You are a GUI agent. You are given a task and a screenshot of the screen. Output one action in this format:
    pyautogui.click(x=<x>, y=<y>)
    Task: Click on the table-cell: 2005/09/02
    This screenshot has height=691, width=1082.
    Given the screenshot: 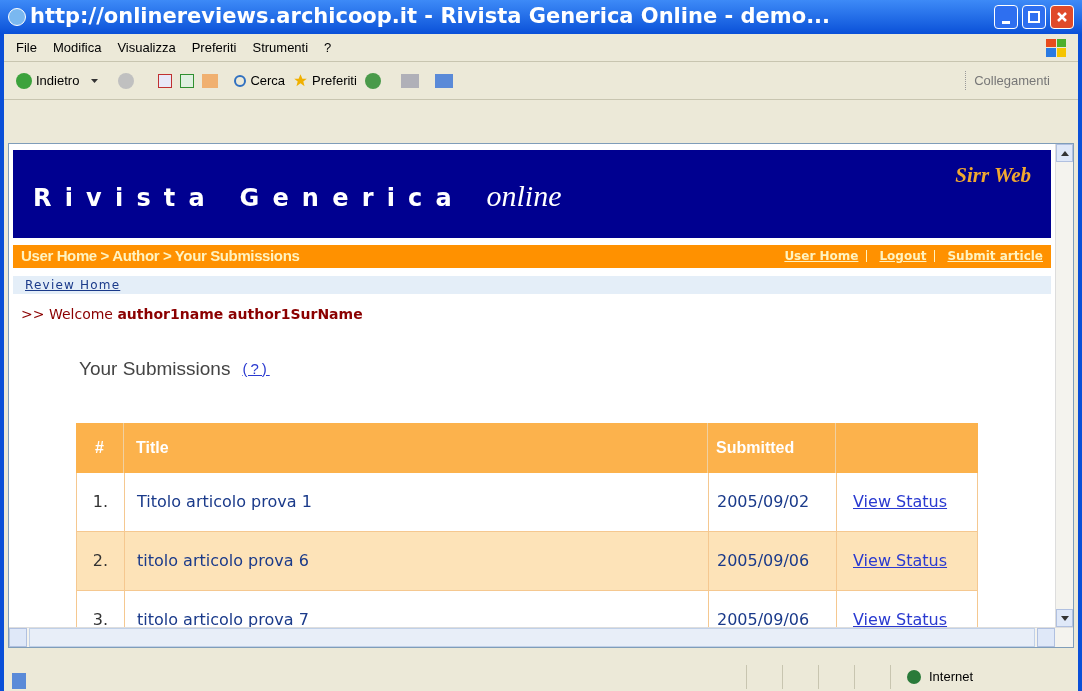 What is the action you would take?
    pyautogui.click(x=773, y=502)
    